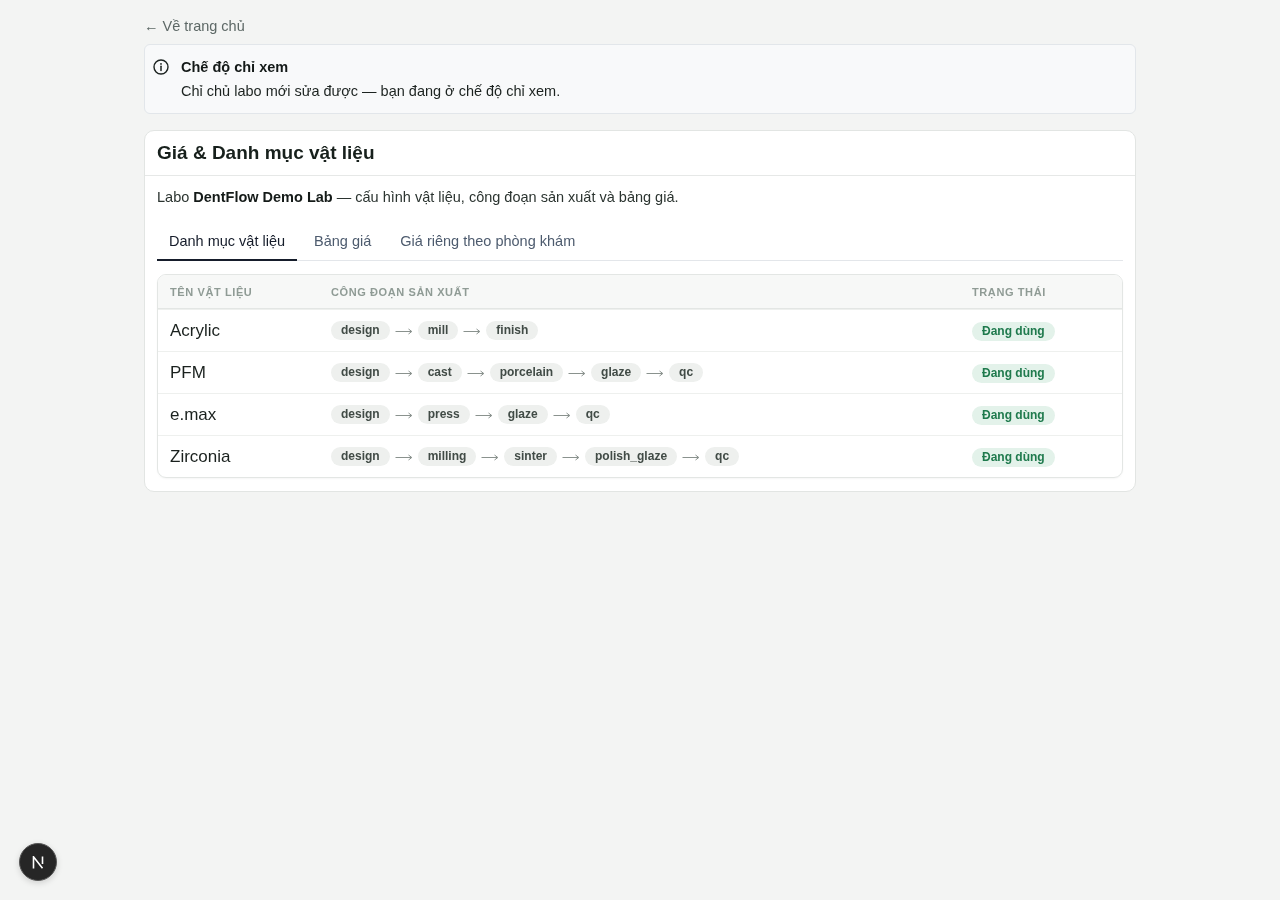 This screenshot has width=1280, height=900. Describe the element at coordinates (447, 456) in the screenshot. I see `stage-tag: milling` at that location.